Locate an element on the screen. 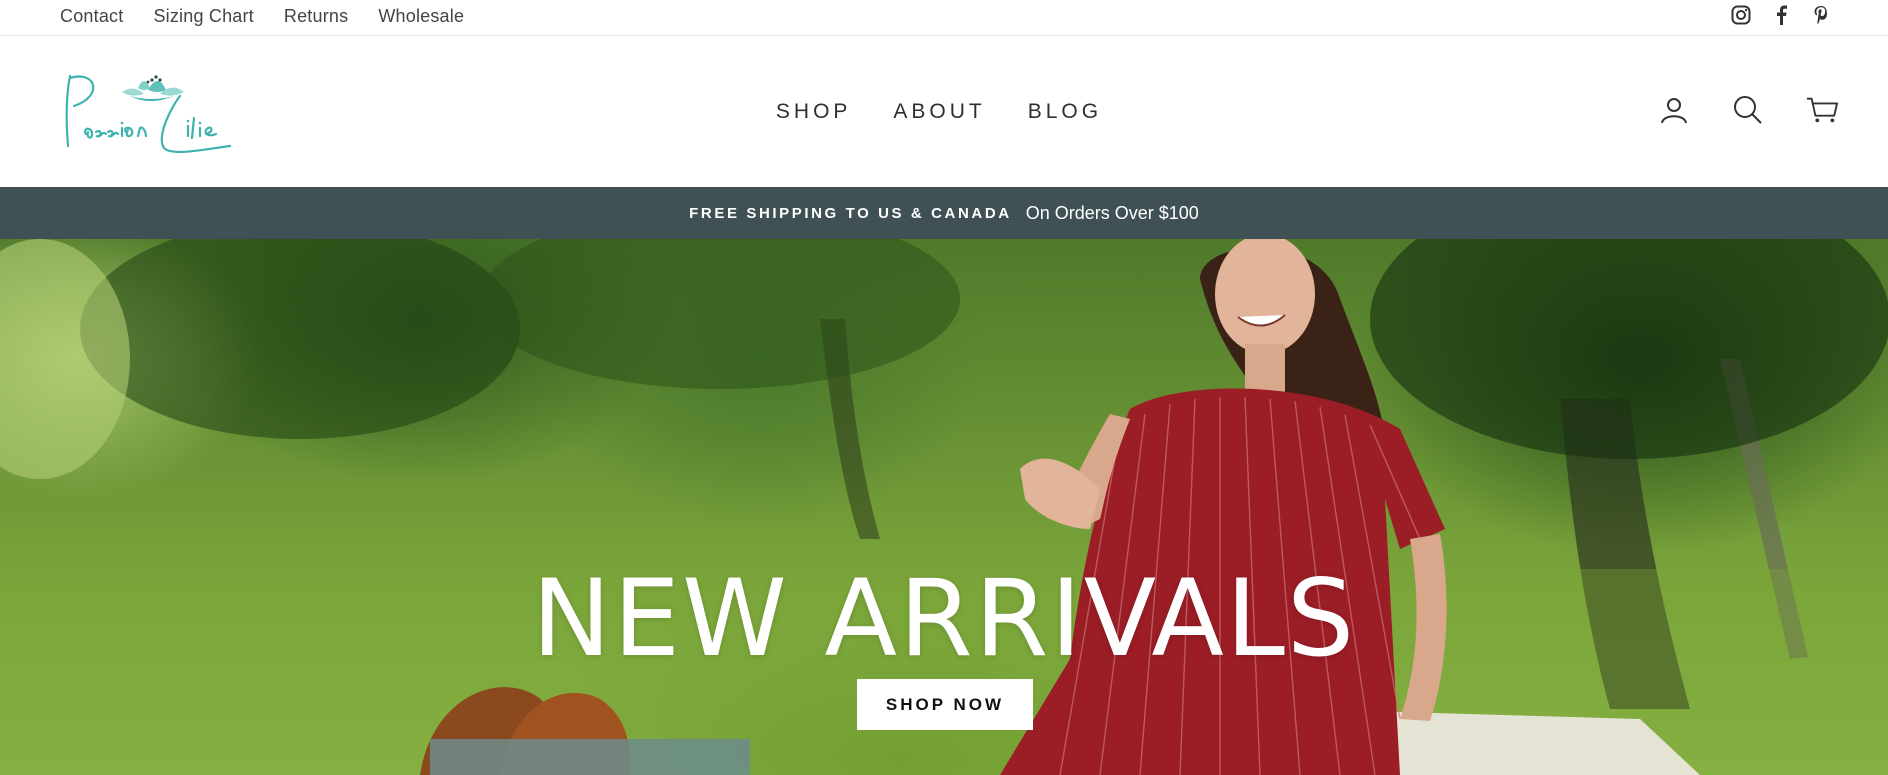 This screenshot has height=775, width=1888. search-icon is located at coordinates (1748, 110).